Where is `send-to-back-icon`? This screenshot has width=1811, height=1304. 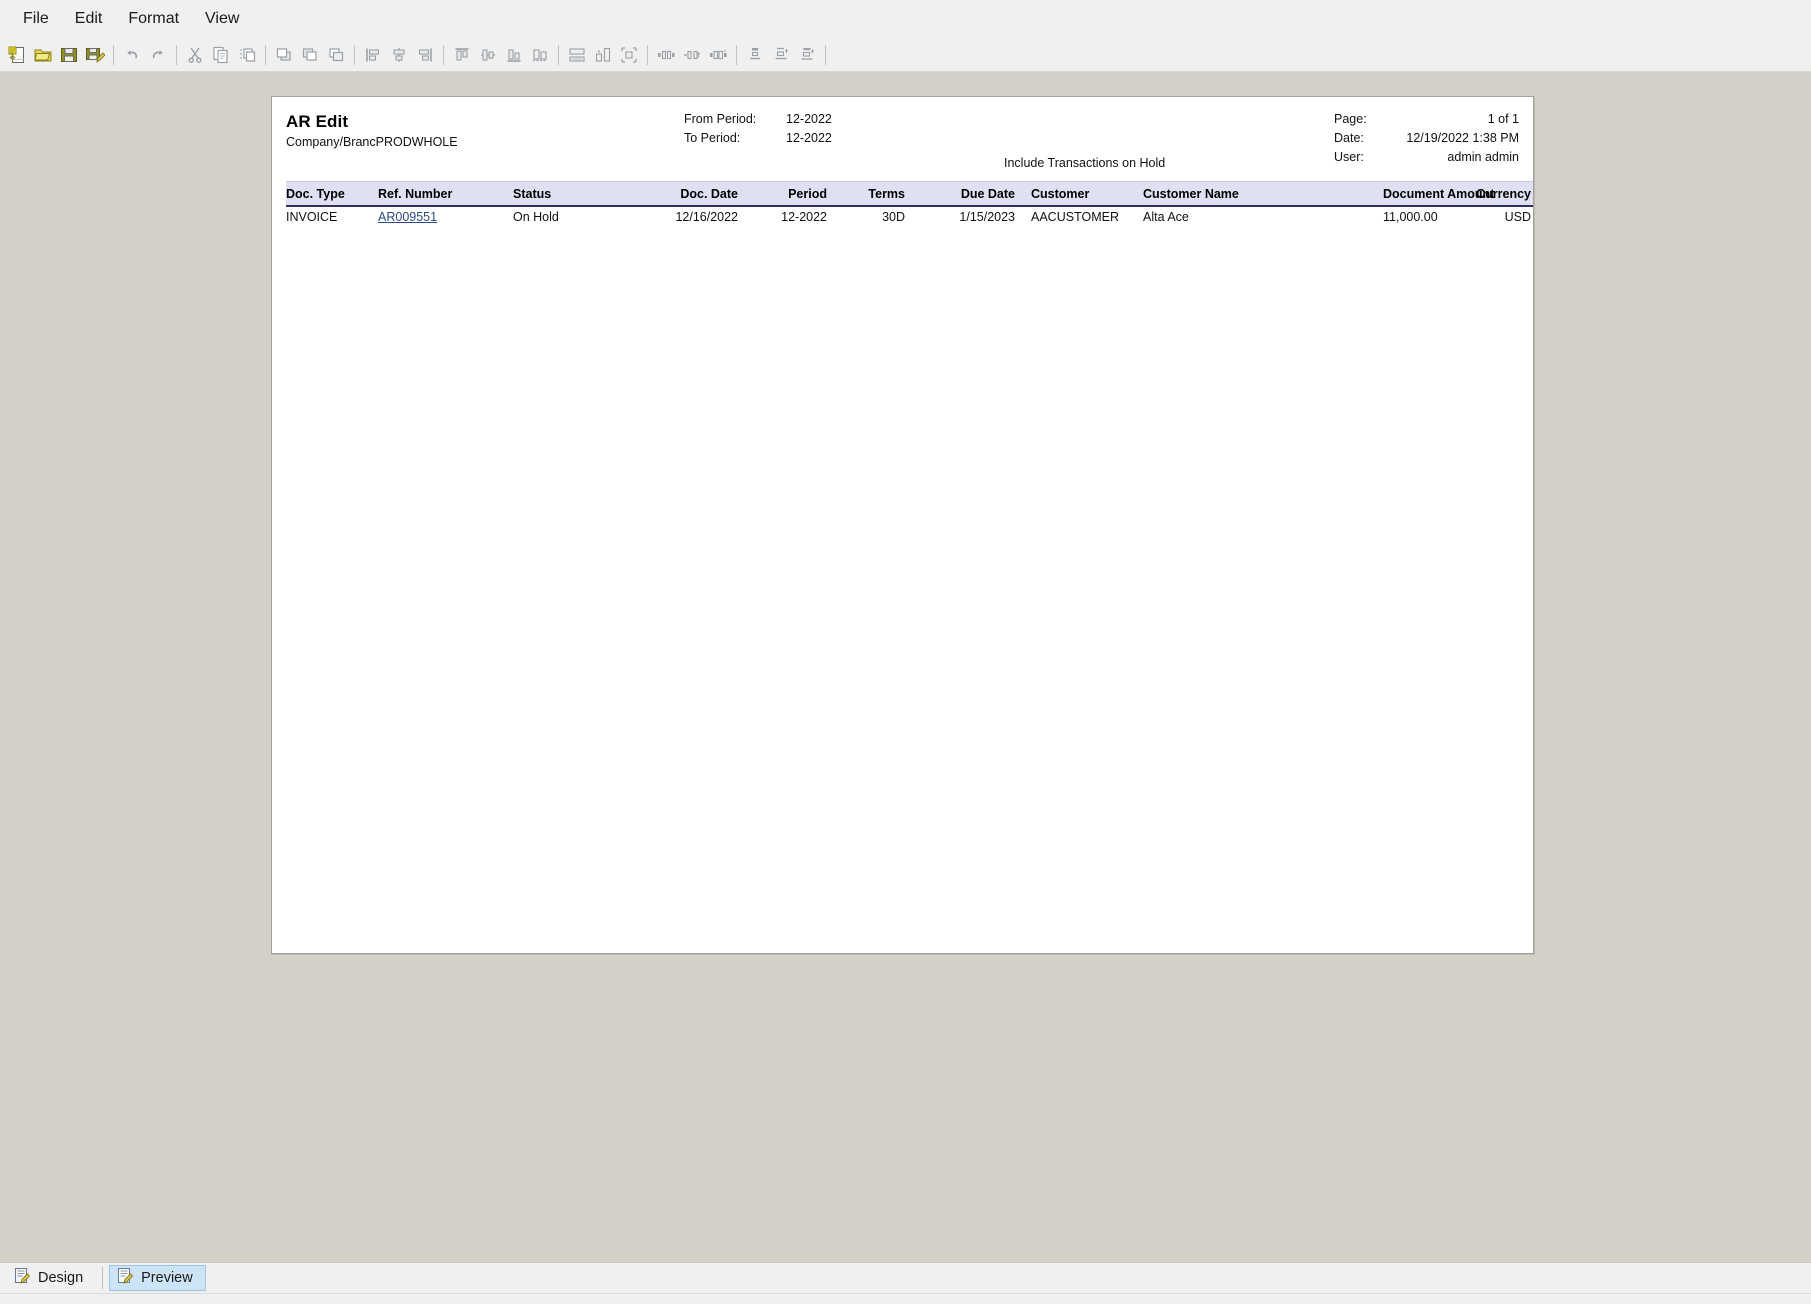 send-to-back-icon is located at coordinates (310, 55).